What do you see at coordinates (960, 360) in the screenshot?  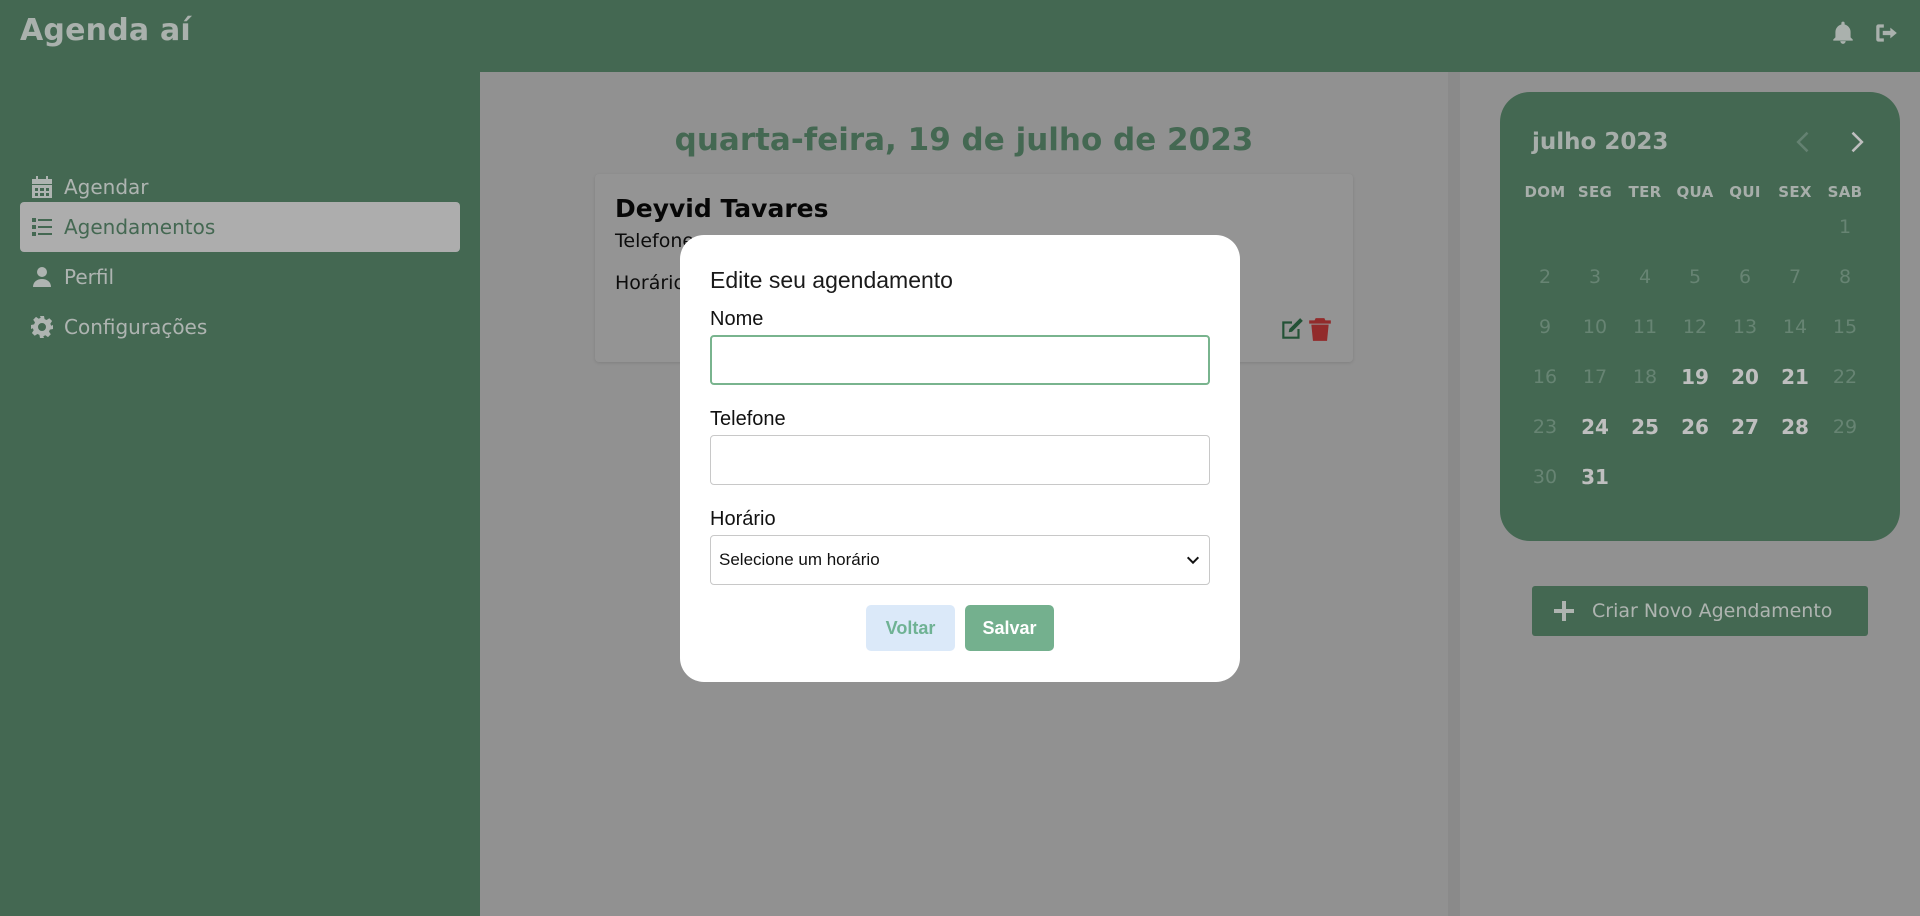 I see `name-input` at bounding box center [960, 360].